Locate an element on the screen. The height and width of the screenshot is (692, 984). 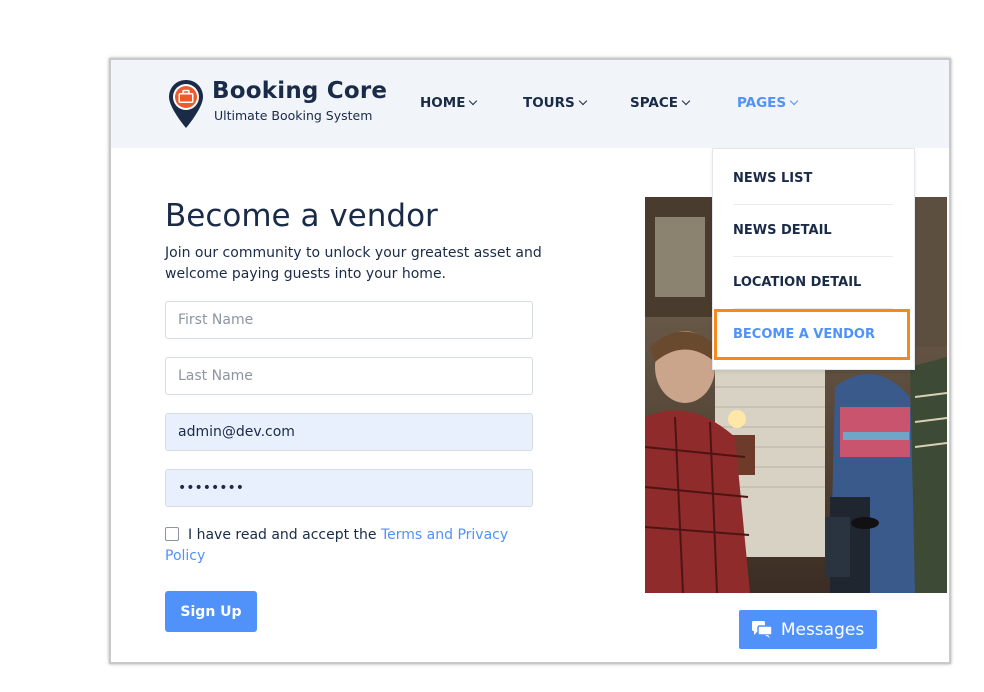
first-name-input is located at coordinates (349, 320).